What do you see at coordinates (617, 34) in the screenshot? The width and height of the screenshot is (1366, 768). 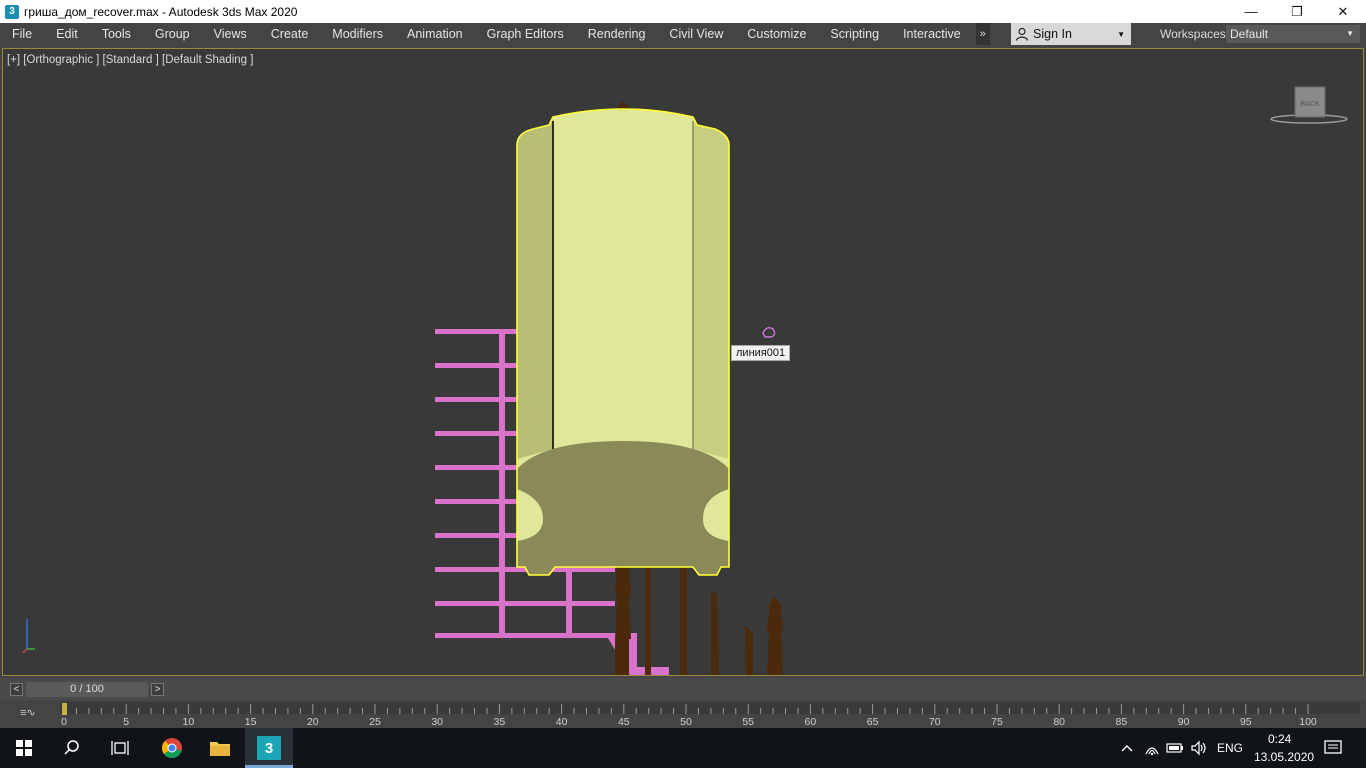 I see `menu-rendering: Rendering` at bounding box center [617, 34].